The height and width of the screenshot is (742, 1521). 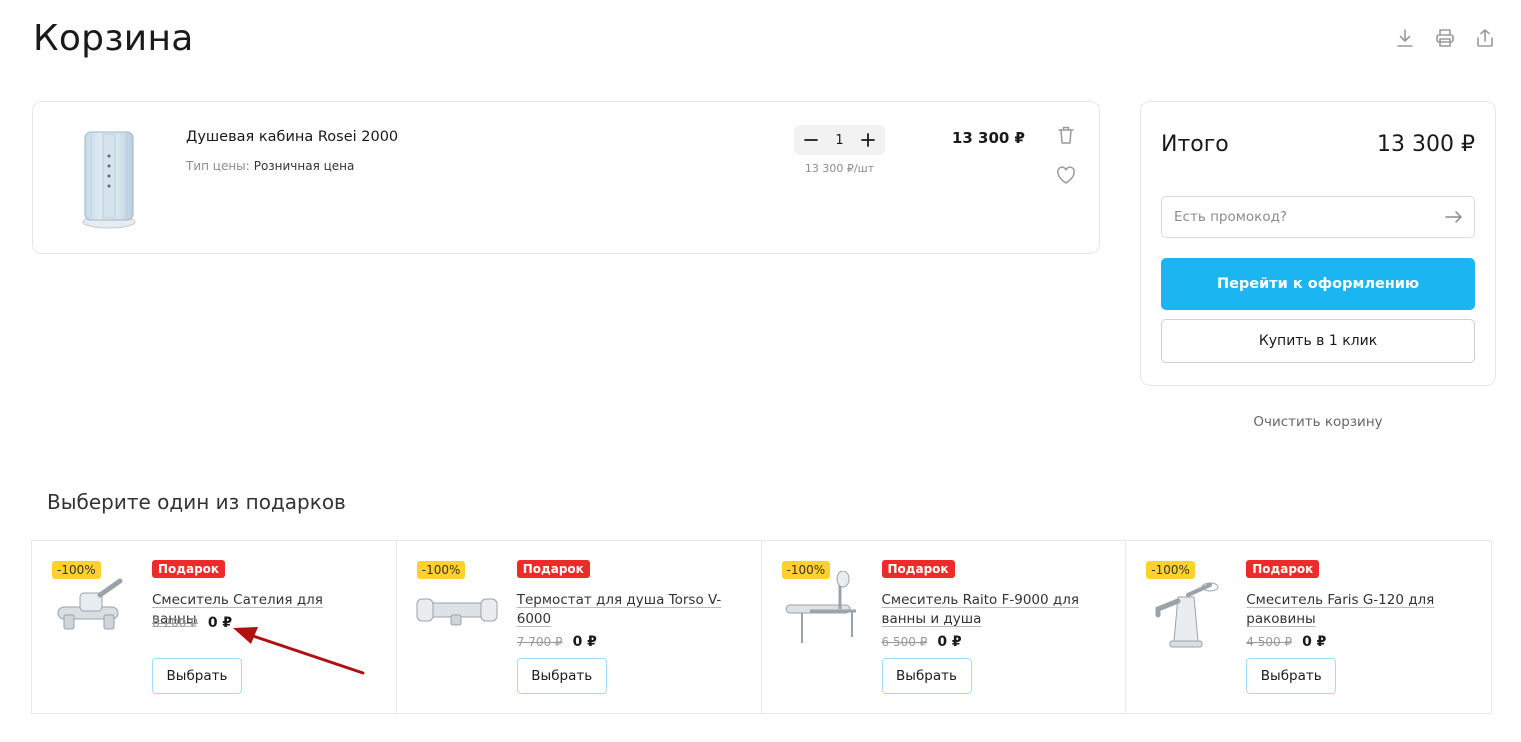 What do you see at coordinates (1426, 144) in the screenshot?
I see `summary-total: 13 300 ₽` at bounding box center [1426, 144].